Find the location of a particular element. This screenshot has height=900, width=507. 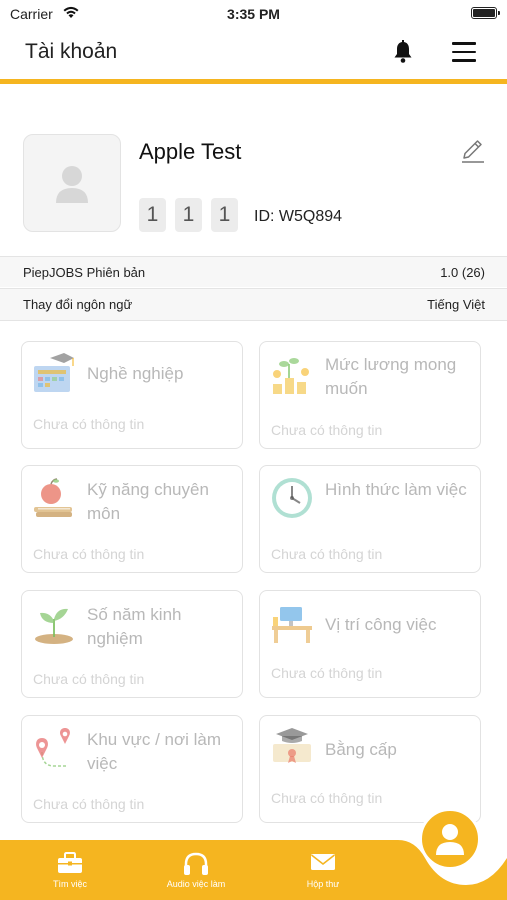

clock-icon is located at coordinates (292, 498).